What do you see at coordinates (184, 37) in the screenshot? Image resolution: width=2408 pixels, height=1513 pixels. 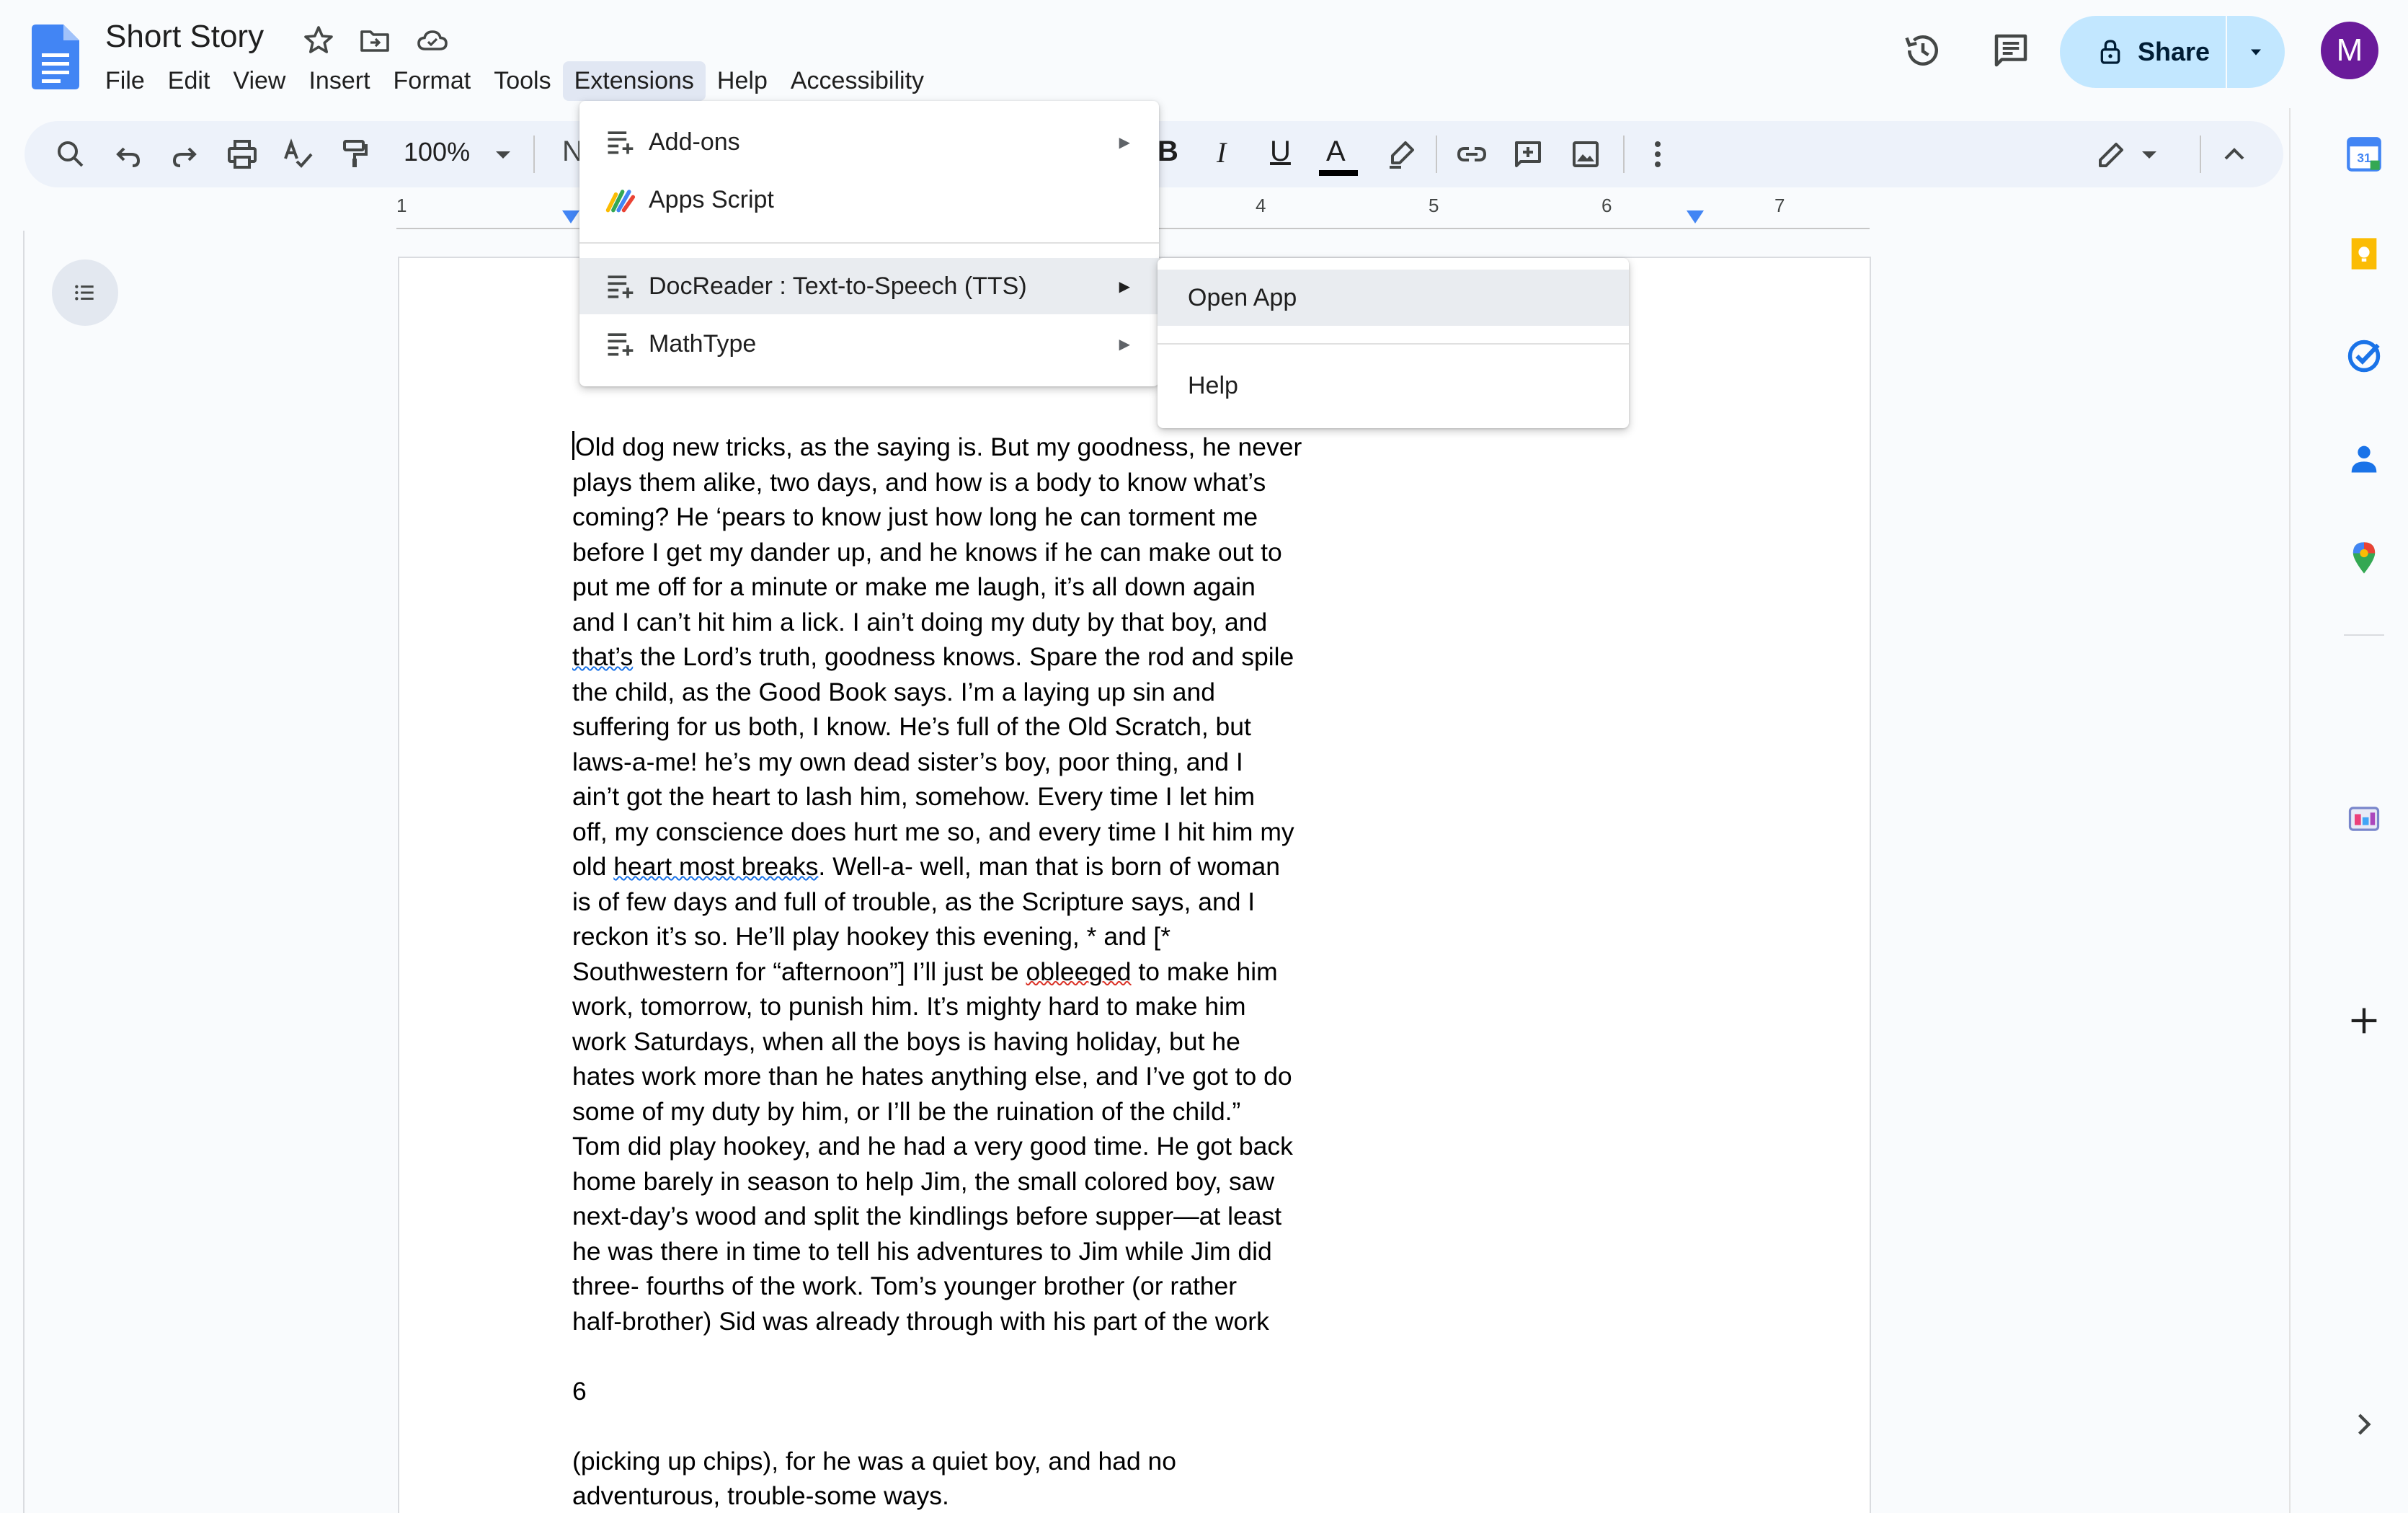 I see `document-title: Short Story` at bounding box center [184, 37].